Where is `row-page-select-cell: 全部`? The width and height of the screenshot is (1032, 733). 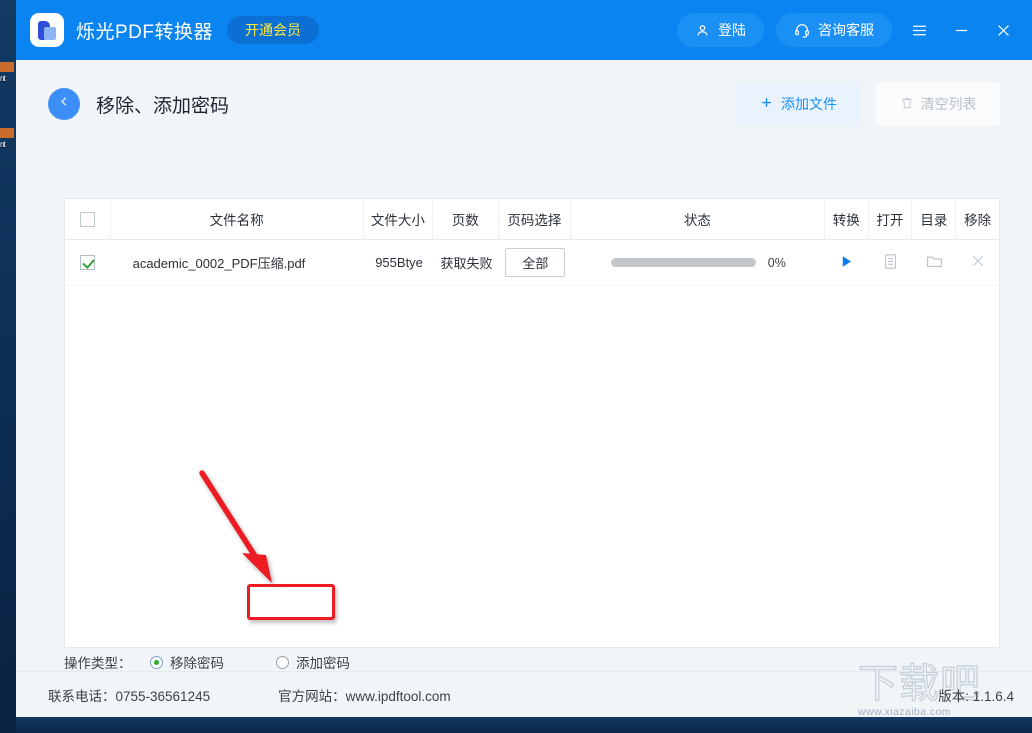
row-page-select-cell: 全部 is located at coordinates (535, 262).